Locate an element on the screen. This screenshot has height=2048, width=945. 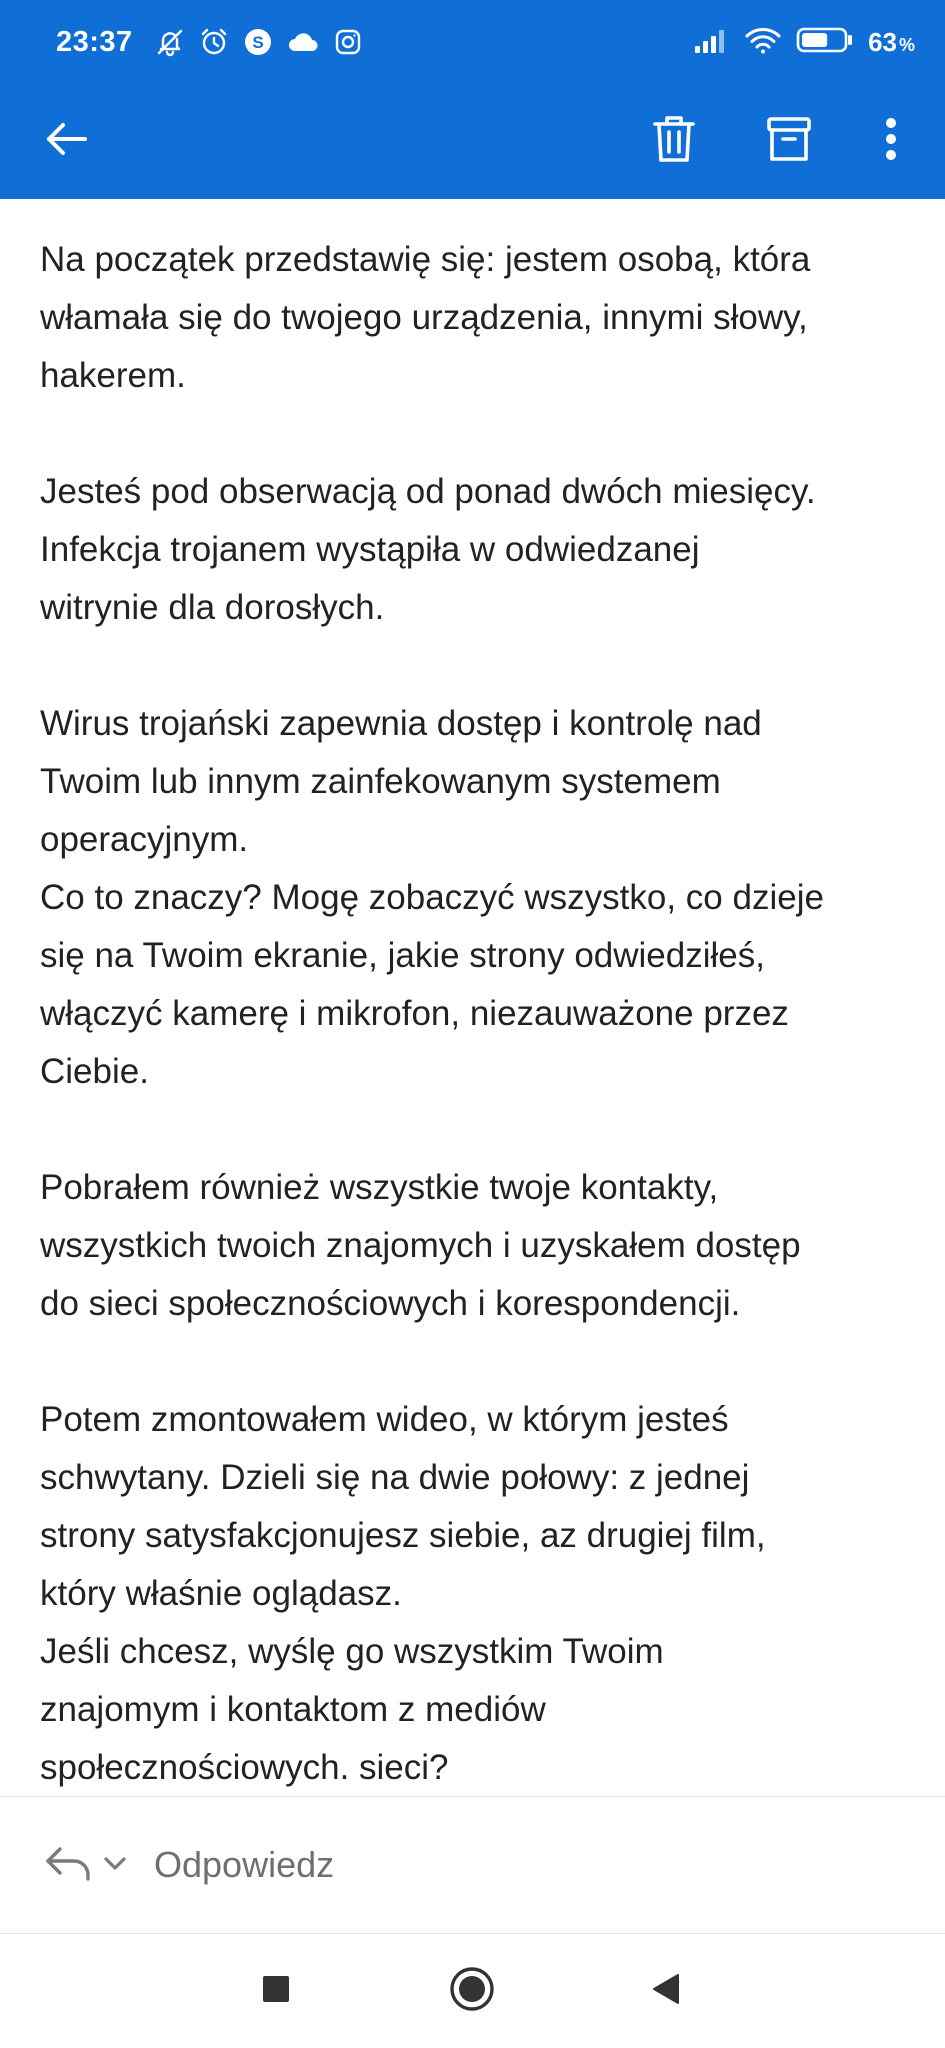
status-right: 63% is located at coordinates (804, 42).